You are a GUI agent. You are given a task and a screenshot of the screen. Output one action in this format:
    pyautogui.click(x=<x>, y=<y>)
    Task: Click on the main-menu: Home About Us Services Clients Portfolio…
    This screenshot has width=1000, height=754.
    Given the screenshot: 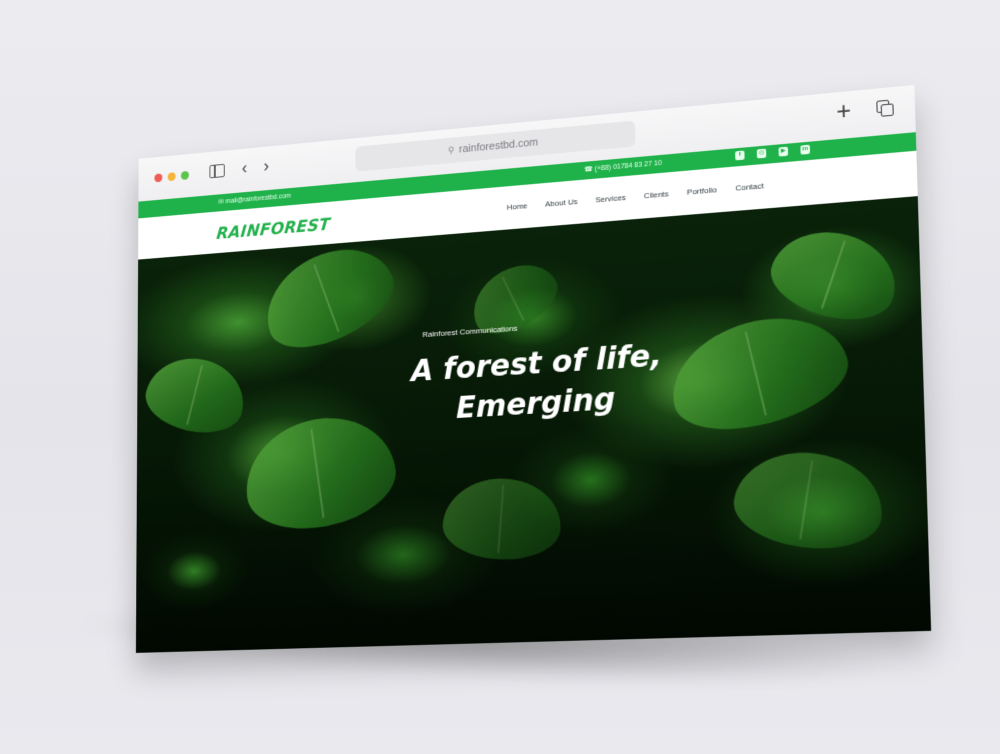 What is the action you would take?
    pyautogui.click(x=635, y=196)
    